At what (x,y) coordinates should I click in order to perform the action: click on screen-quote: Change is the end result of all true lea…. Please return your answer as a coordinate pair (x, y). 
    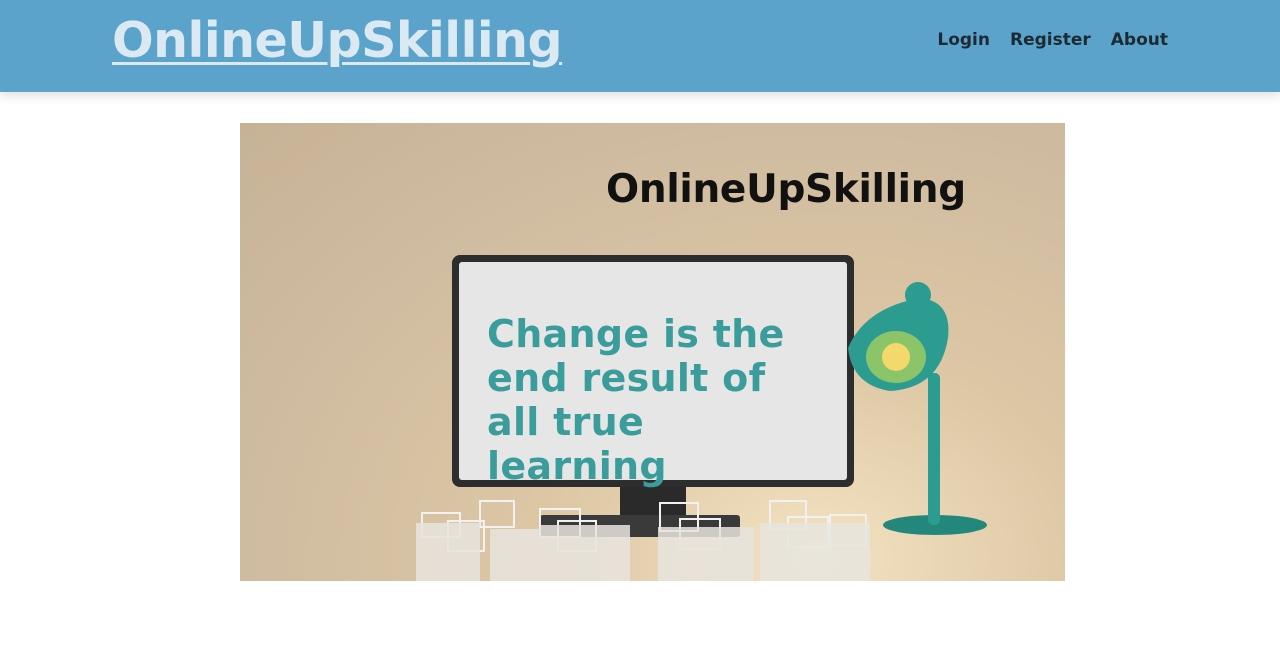
    Looking at the image, I should click on (636, 400).